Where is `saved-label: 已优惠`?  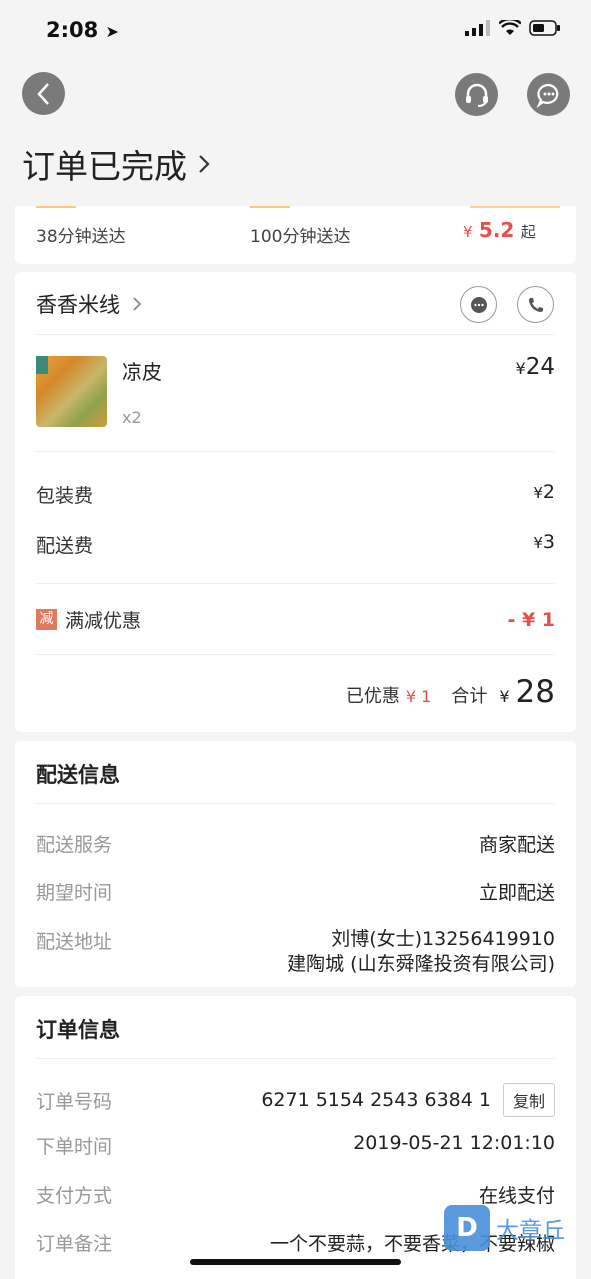 saved-label: 已优惠 is located at coordinates (372, 696).